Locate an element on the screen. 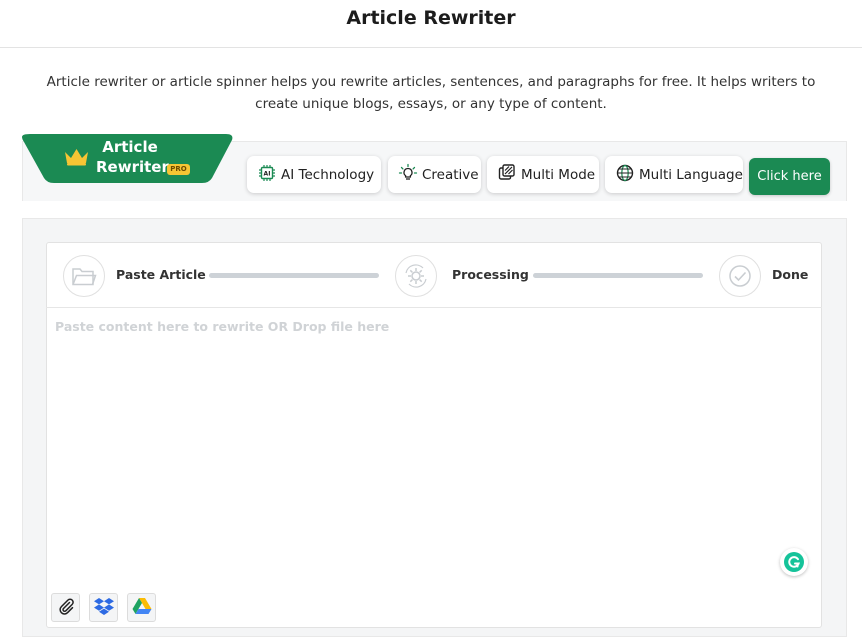 This screenshot has width=862, height=637. feature-multi-language: Multi Language is located at coordinates (674, 174).